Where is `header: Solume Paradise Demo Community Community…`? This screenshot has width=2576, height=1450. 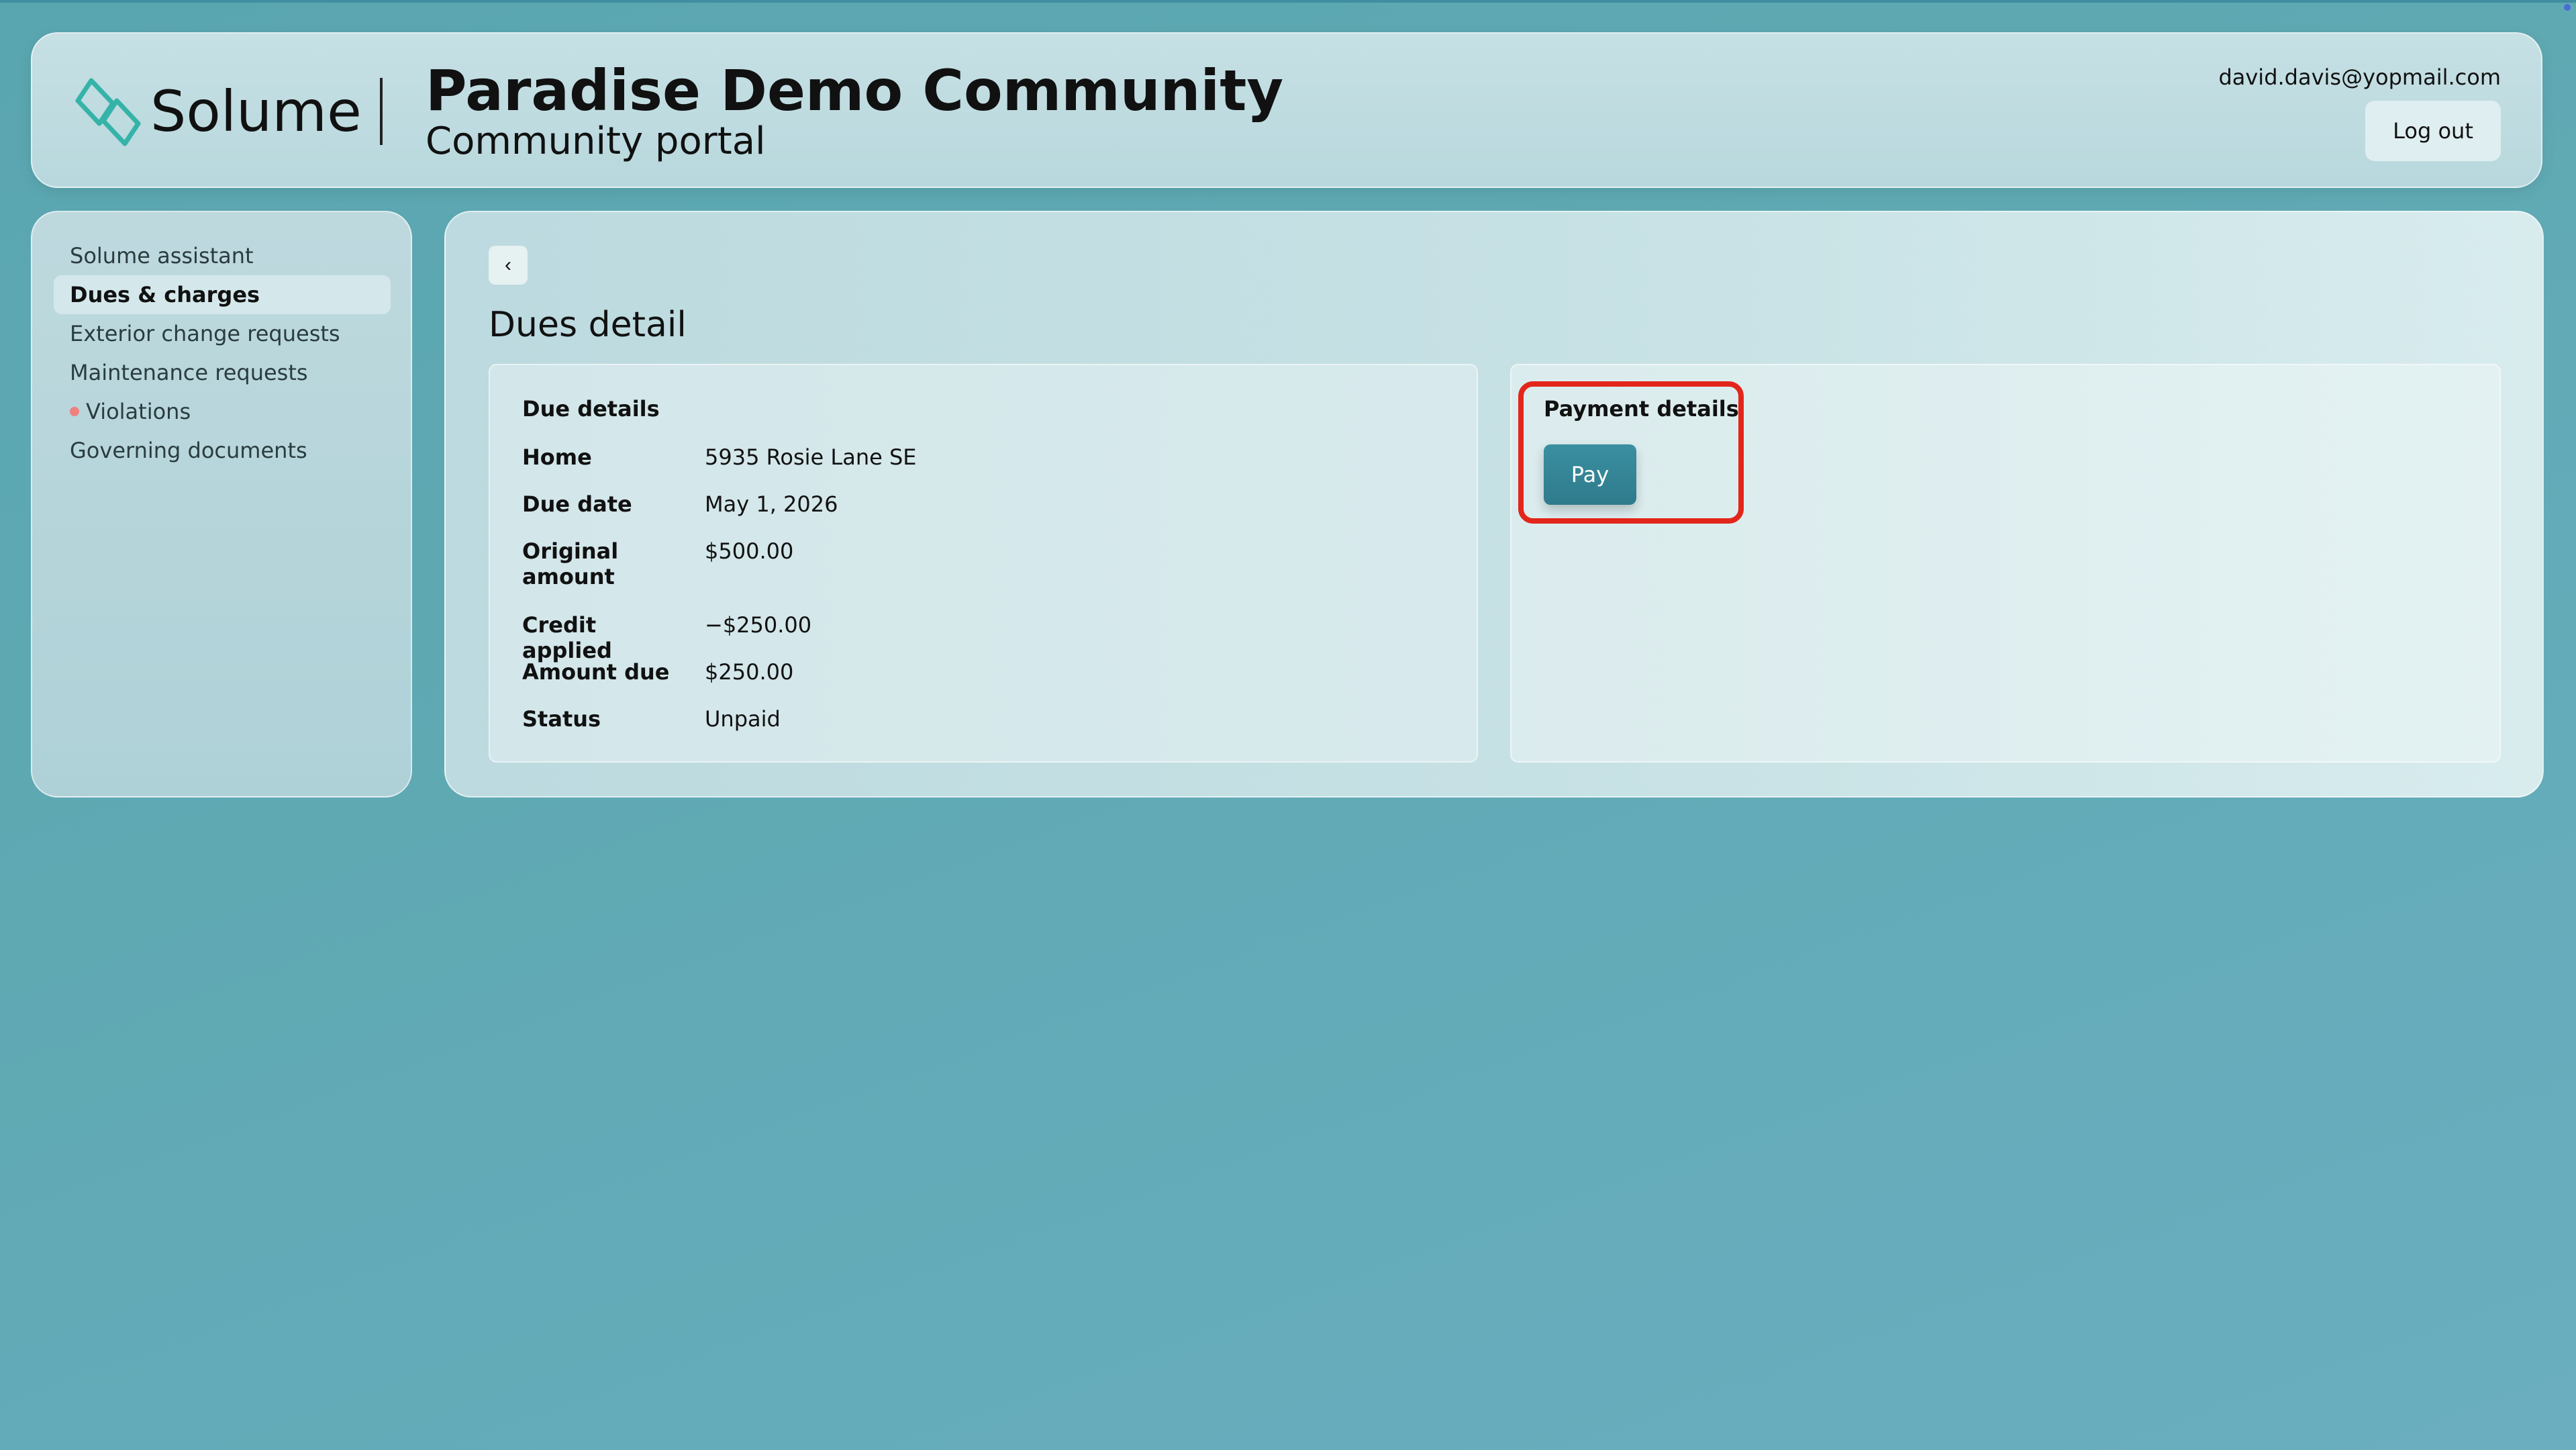
header: Solume Paradise Demo Community Community… is located at coordinates (1286, 110).